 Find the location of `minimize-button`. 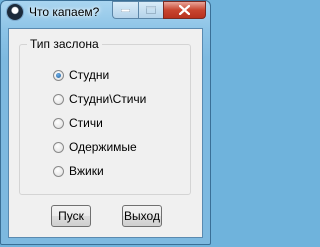

minimize-button is located at coordinates (125, 10).